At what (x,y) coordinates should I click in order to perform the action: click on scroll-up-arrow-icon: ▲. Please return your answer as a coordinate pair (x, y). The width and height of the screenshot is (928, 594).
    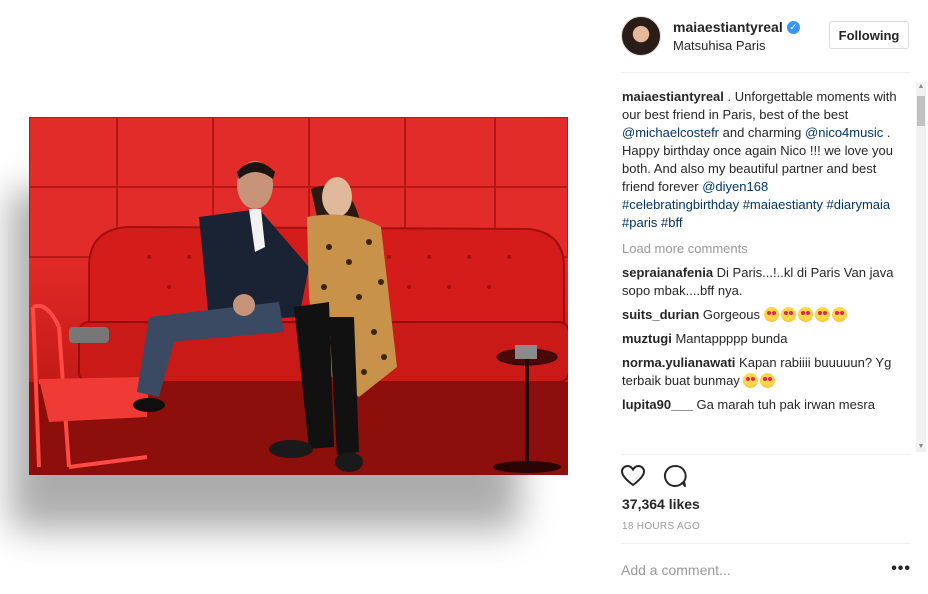
    Looking at the image, I should click on (921, 87).